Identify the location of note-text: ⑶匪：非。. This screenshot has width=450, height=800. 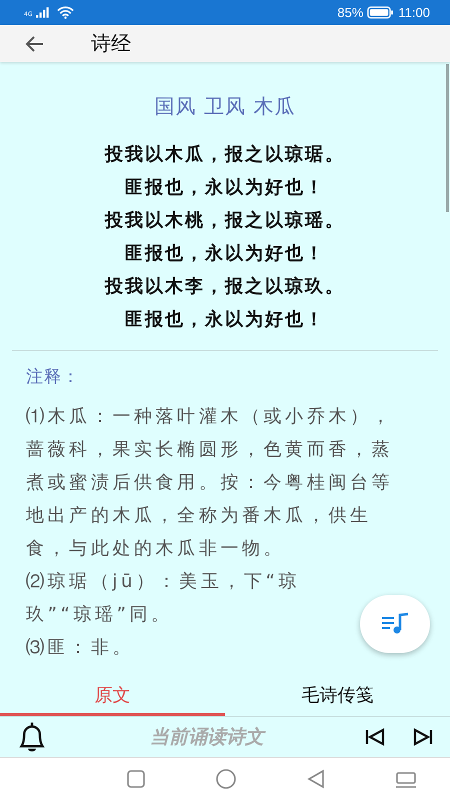
(80, 648).